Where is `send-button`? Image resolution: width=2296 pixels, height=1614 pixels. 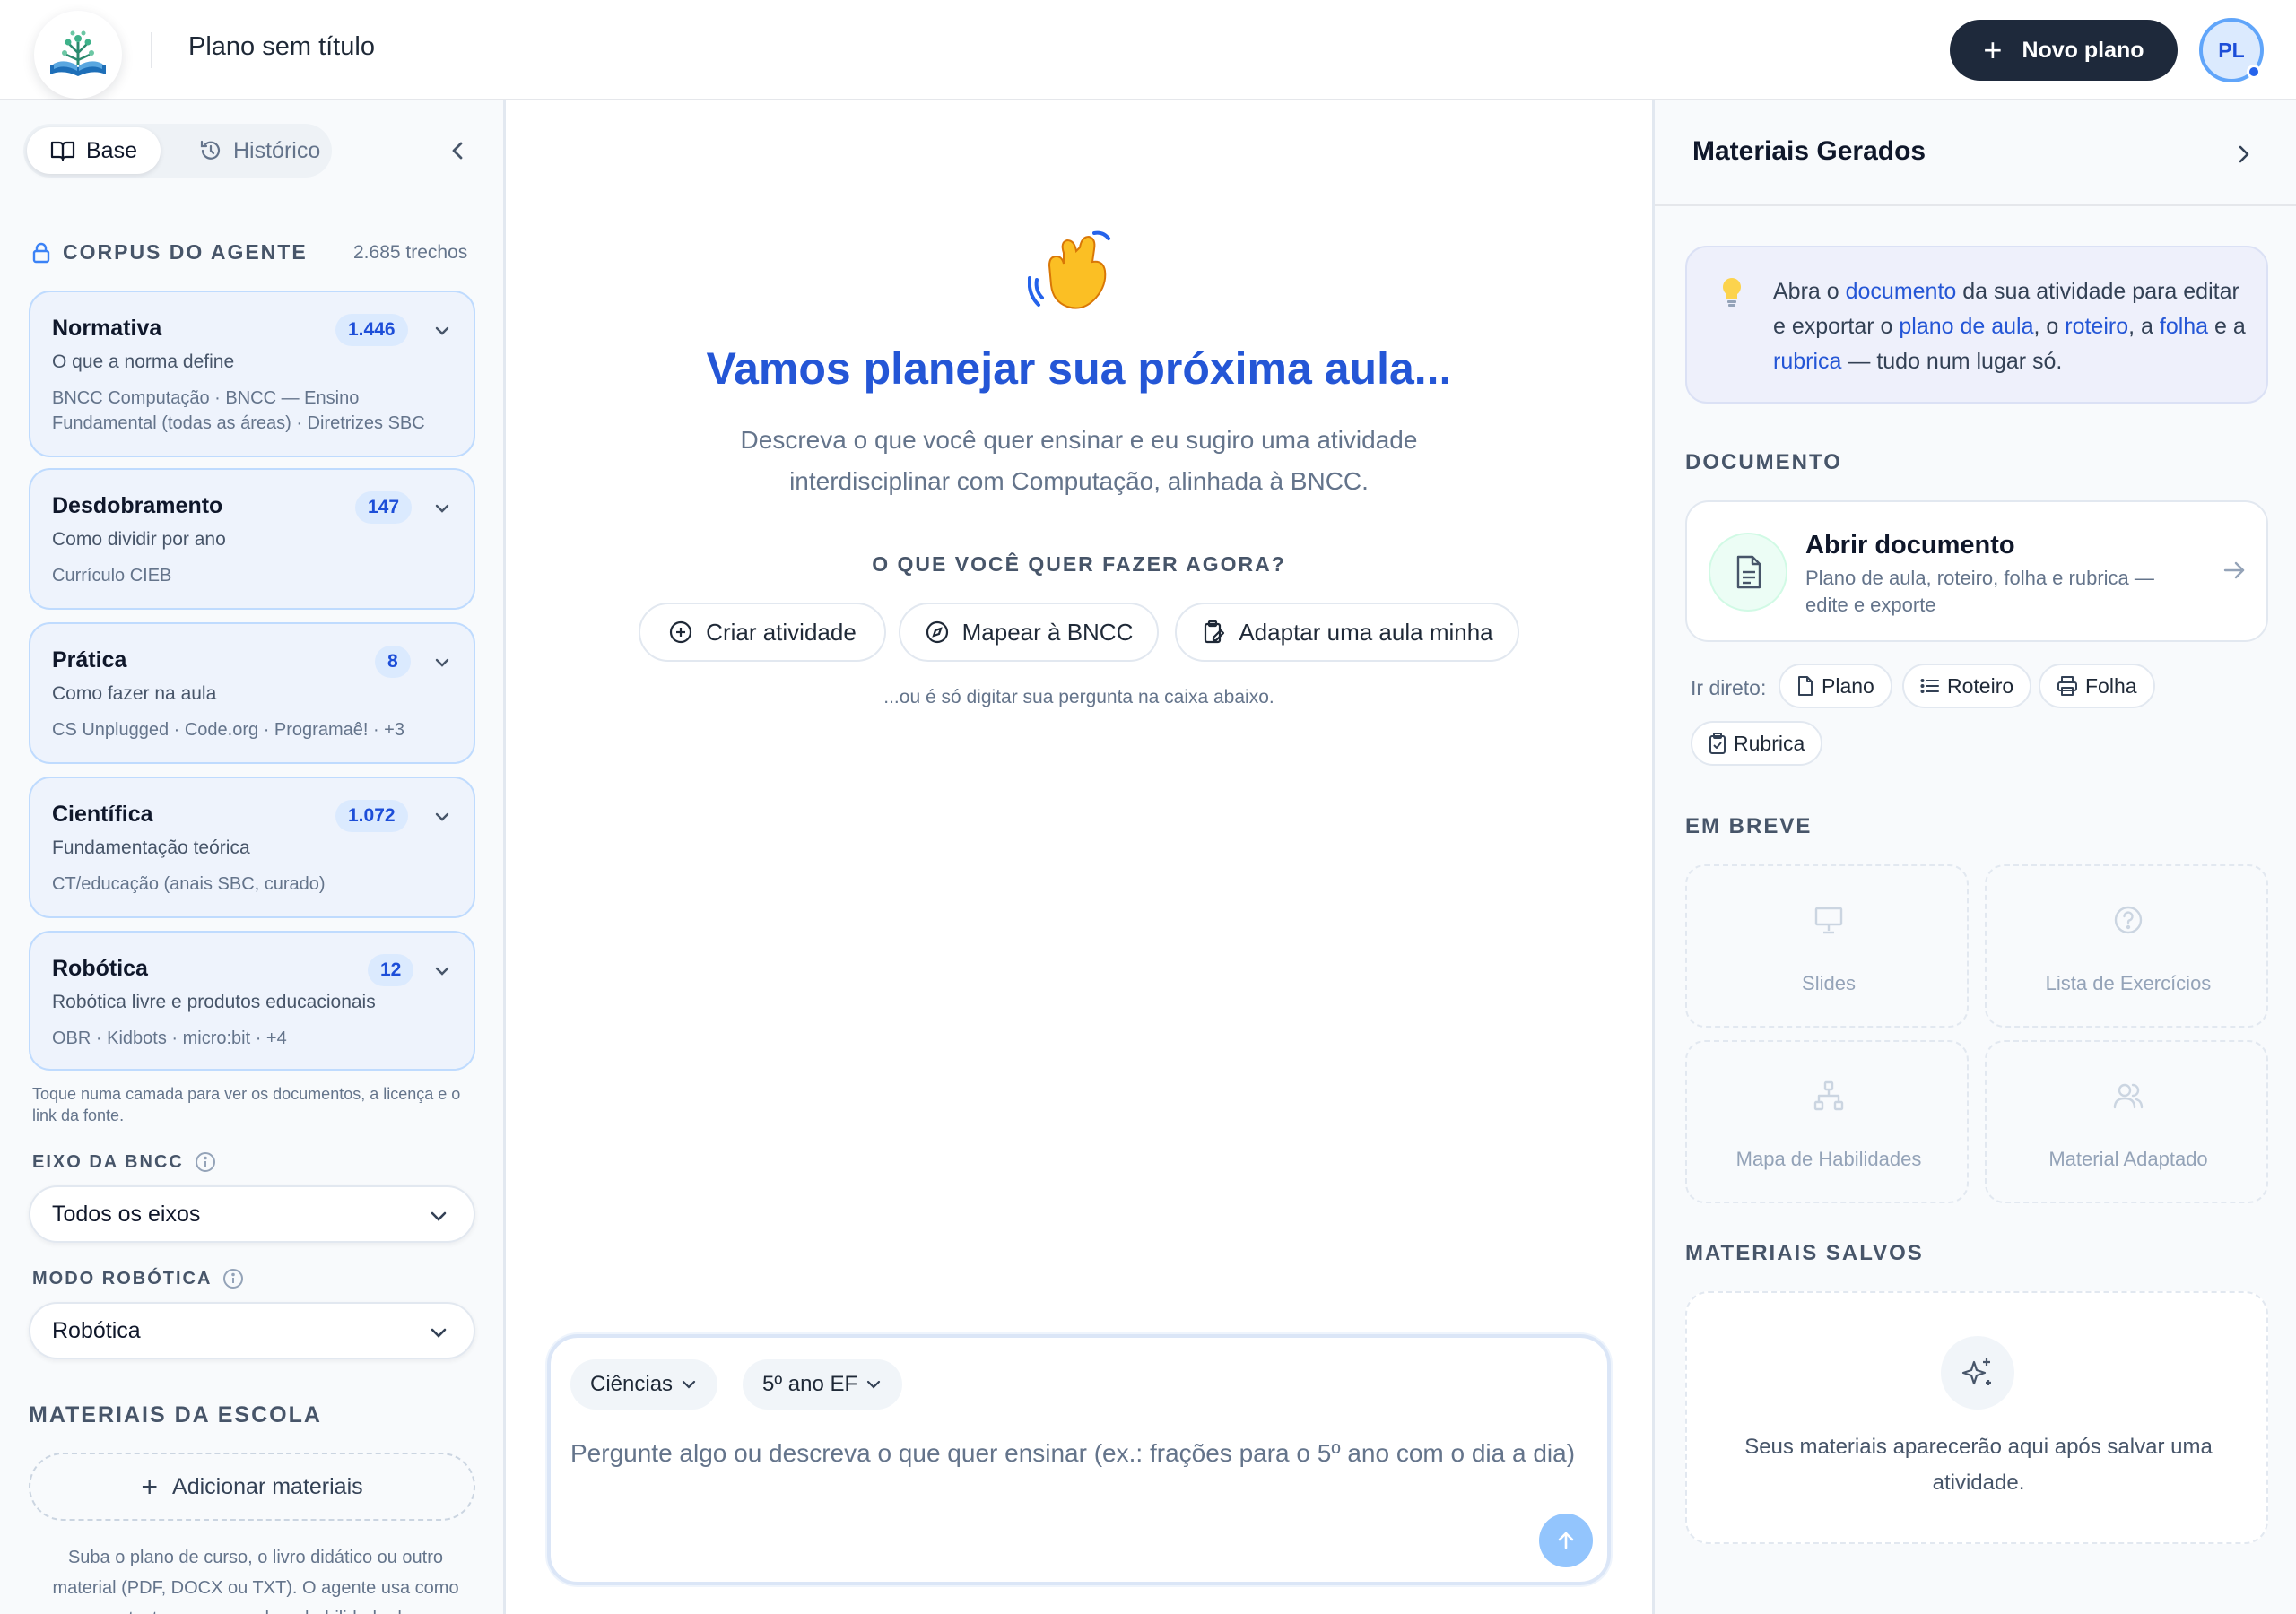
send-button is located at coordinates (1566, 1540).